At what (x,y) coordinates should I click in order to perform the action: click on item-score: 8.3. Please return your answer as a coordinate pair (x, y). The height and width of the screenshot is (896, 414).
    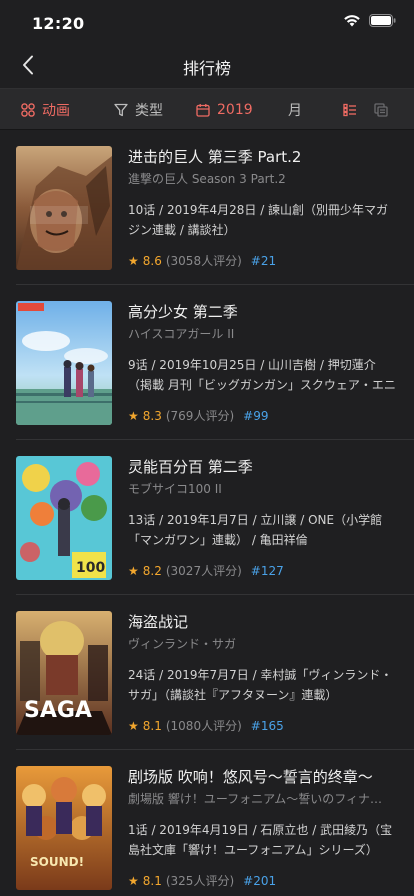
    Looking at the image, I should click on (152, 415).